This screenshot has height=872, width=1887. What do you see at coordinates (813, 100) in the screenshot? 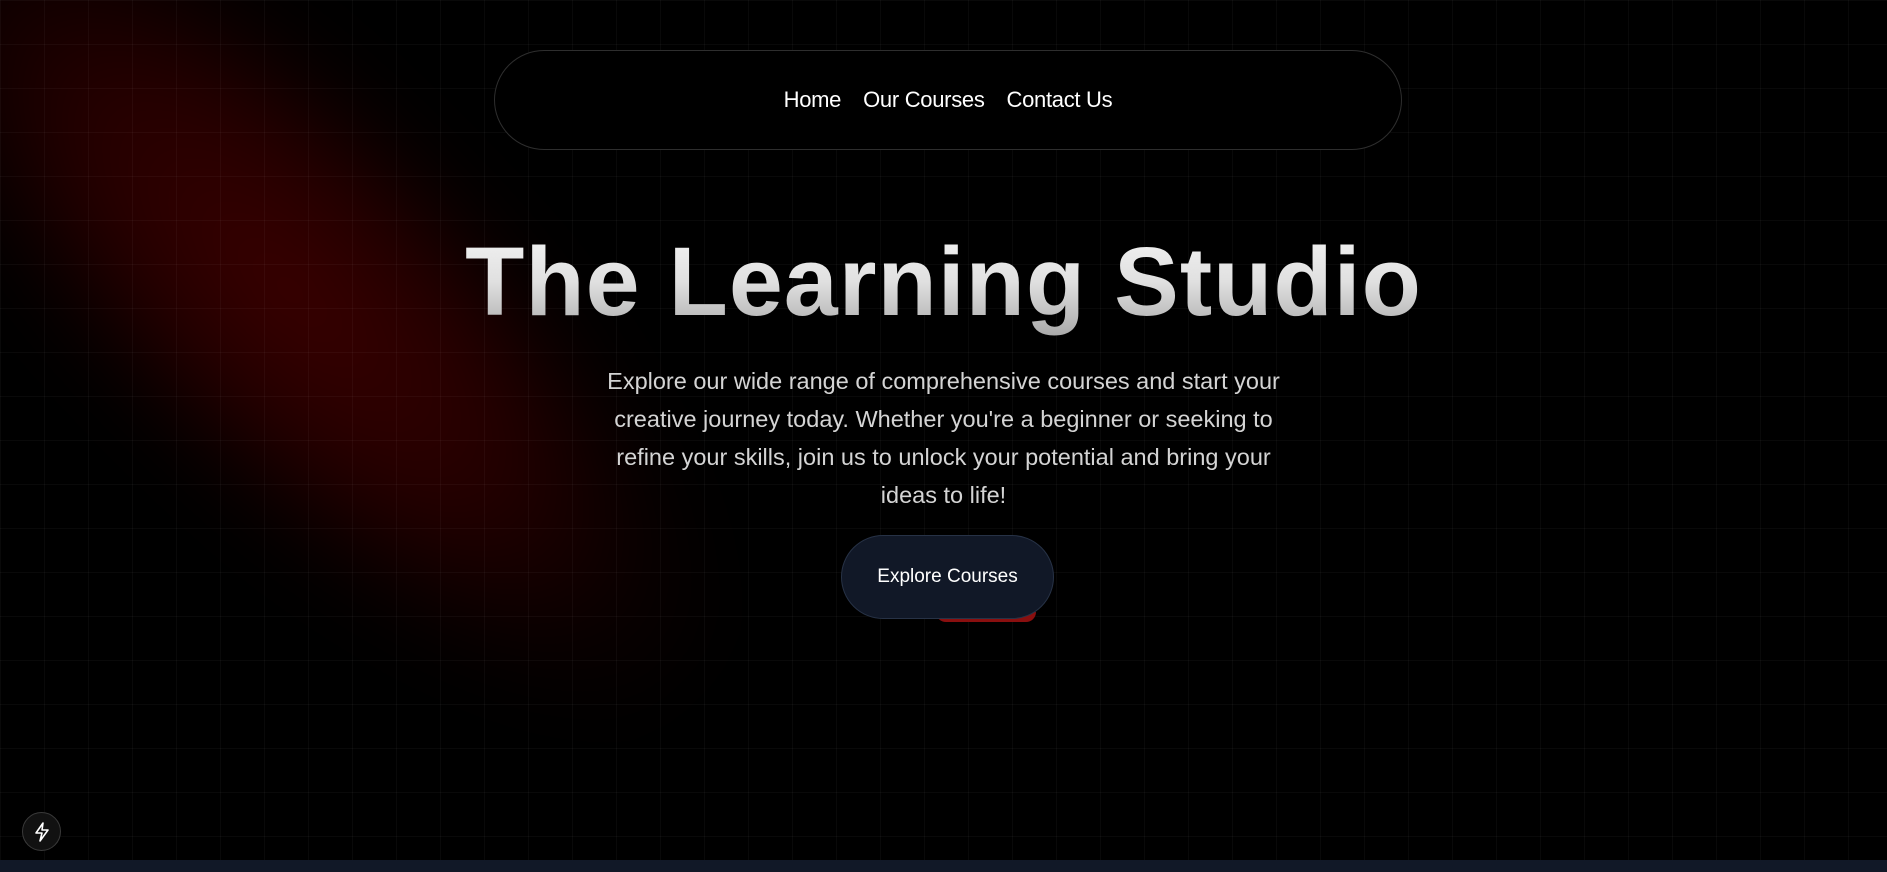
I see `nav-home: Home` at bounding box center [813, 100].